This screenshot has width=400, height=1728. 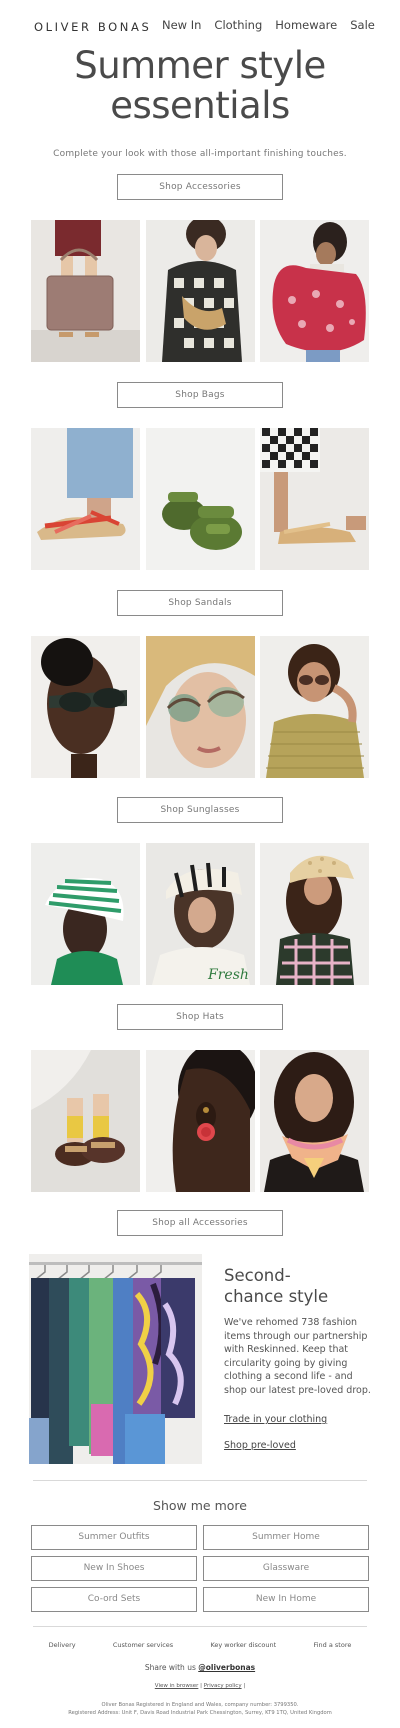 I want to click on co-ord-sets-button: Co-ord Sets, so click(x=114, y=1599).